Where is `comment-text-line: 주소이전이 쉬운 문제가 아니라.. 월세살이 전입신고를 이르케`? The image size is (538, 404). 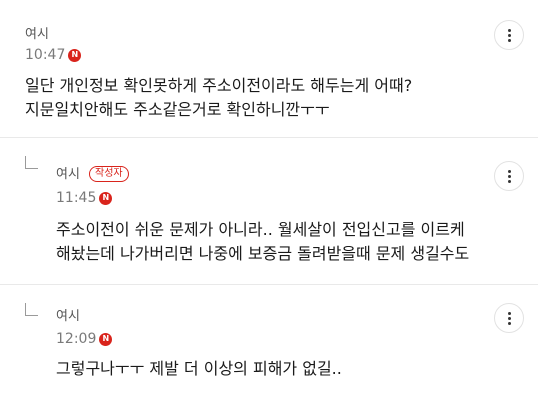 comment-text-line: 주소이전이 쉬운 문제가 아니라.. 월세살이 전입신고를 이르케 is located at coordinates (260, 229).